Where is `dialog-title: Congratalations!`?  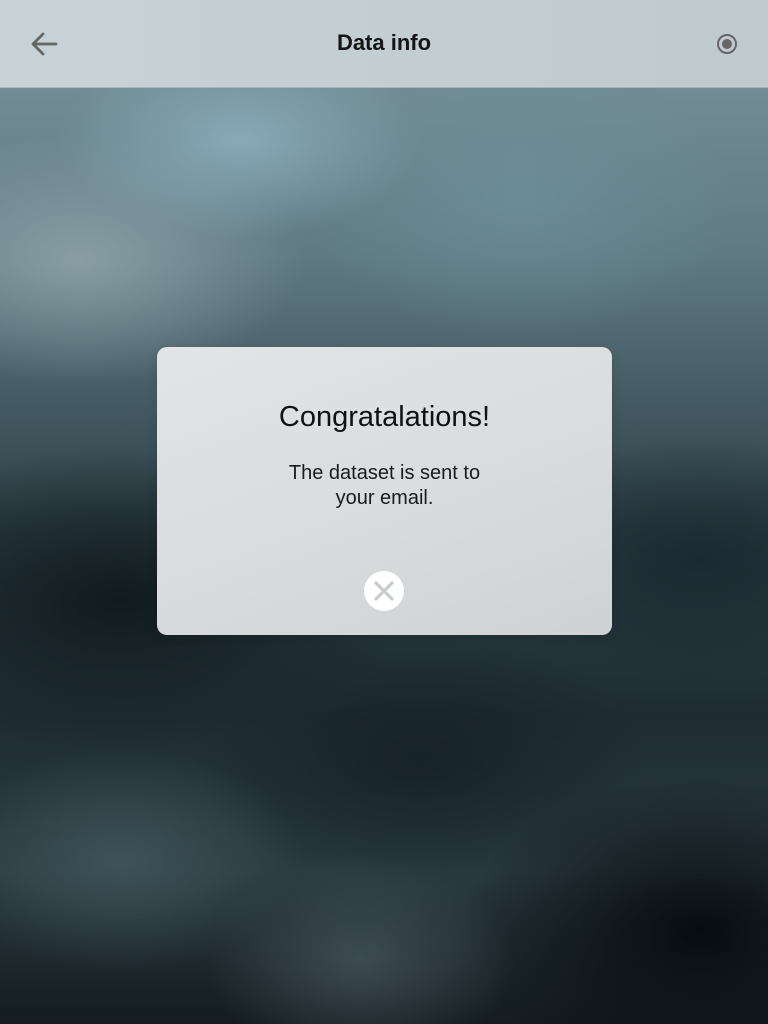
dialog-title: Congratalations! is located at coordinates (384, 417).